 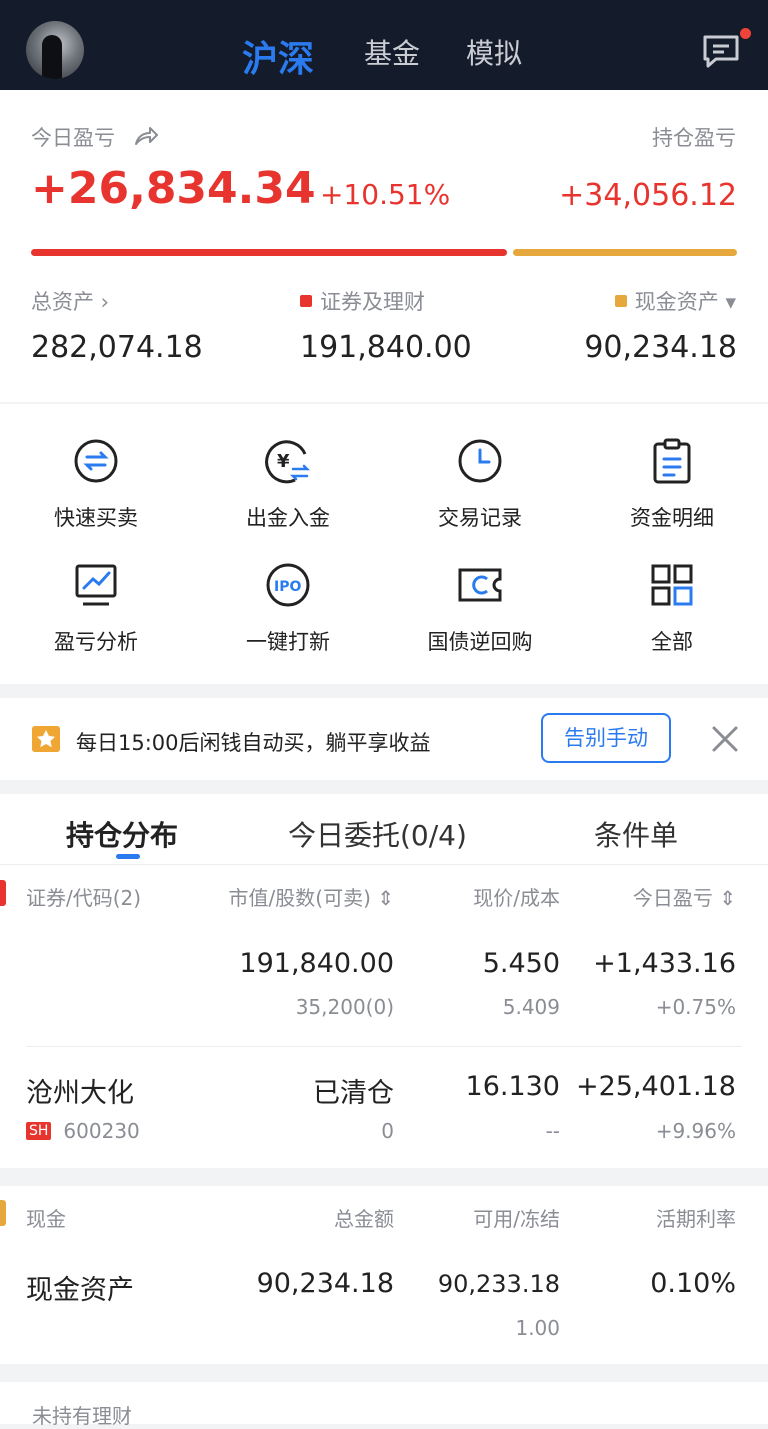 I want to click on cash-row-name: 现金资产, so click(x=80, y=1290).